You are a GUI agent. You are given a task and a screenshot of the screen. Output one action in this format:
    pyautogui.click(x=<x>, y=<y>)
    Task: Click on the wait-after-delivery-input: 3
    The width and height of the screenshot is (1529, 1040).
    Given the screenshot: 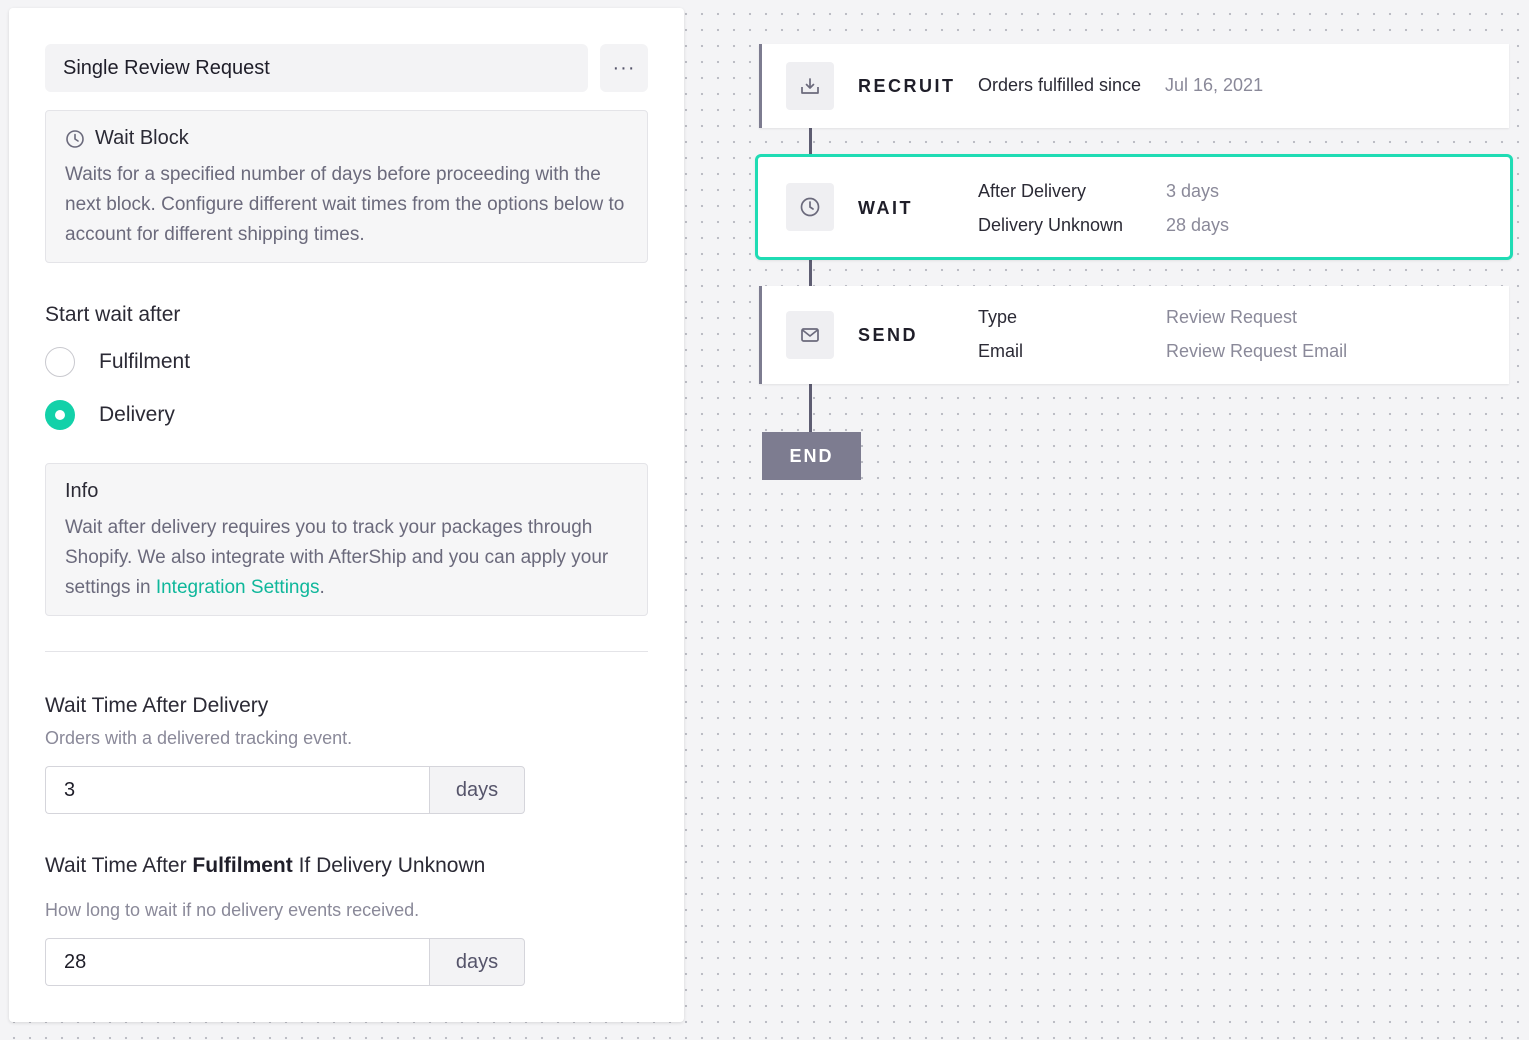 What is the action you would take?
    pyautogui.click(x=237, y=790)
    